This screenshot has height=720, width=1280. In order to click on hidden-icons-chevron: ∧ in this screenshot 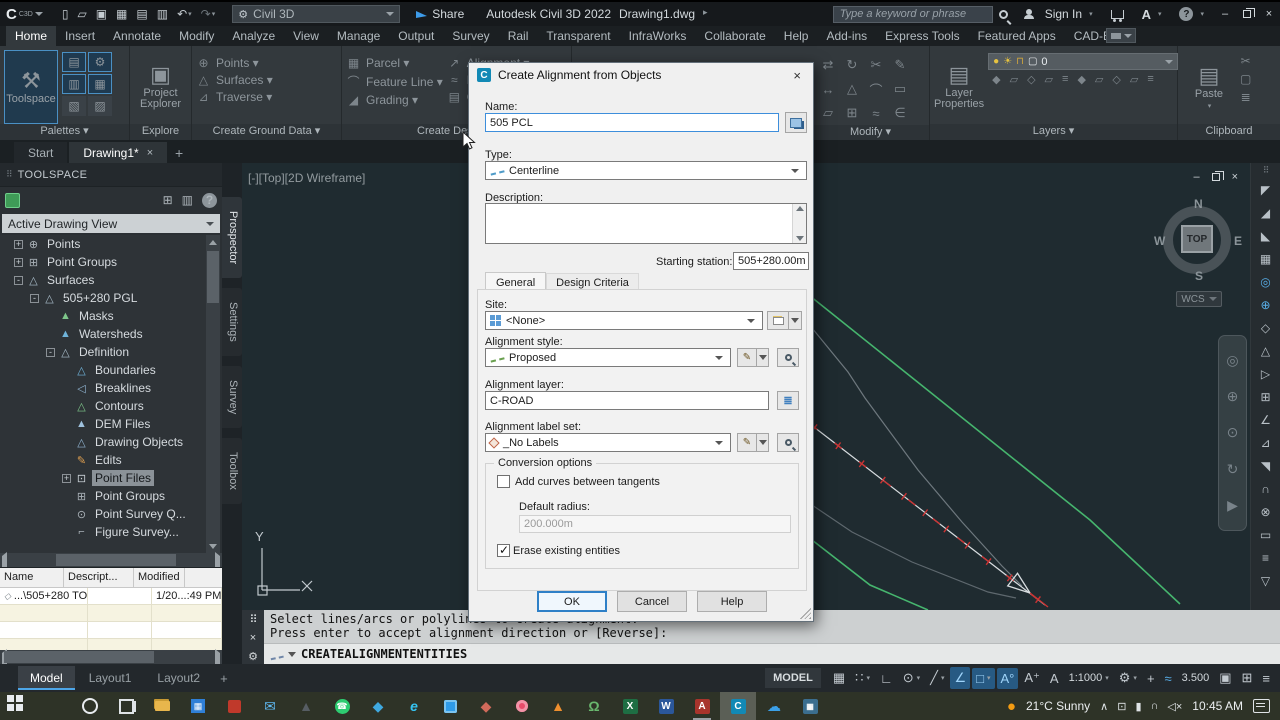, I will do `click(1104, 706)`.